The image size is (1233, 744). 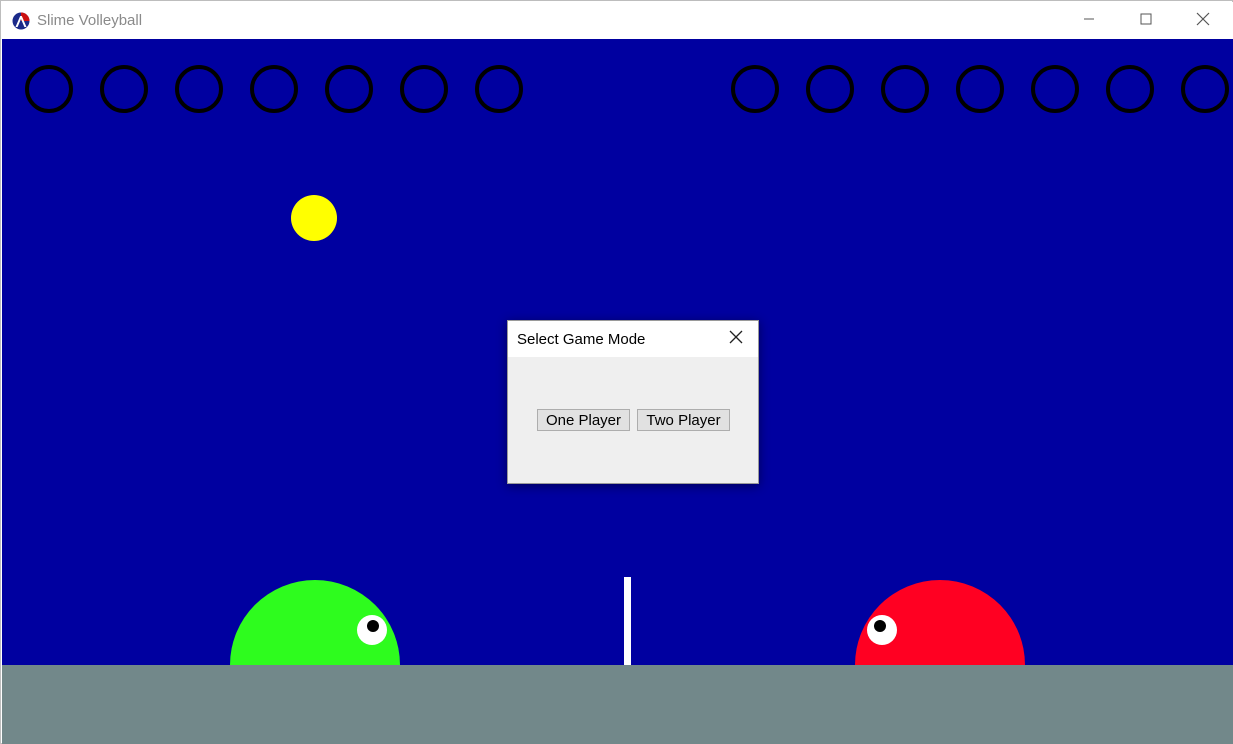 What do you see at coordinates (627, 621) in the screenshot?
I see `net` at bounding box center [627, 621].